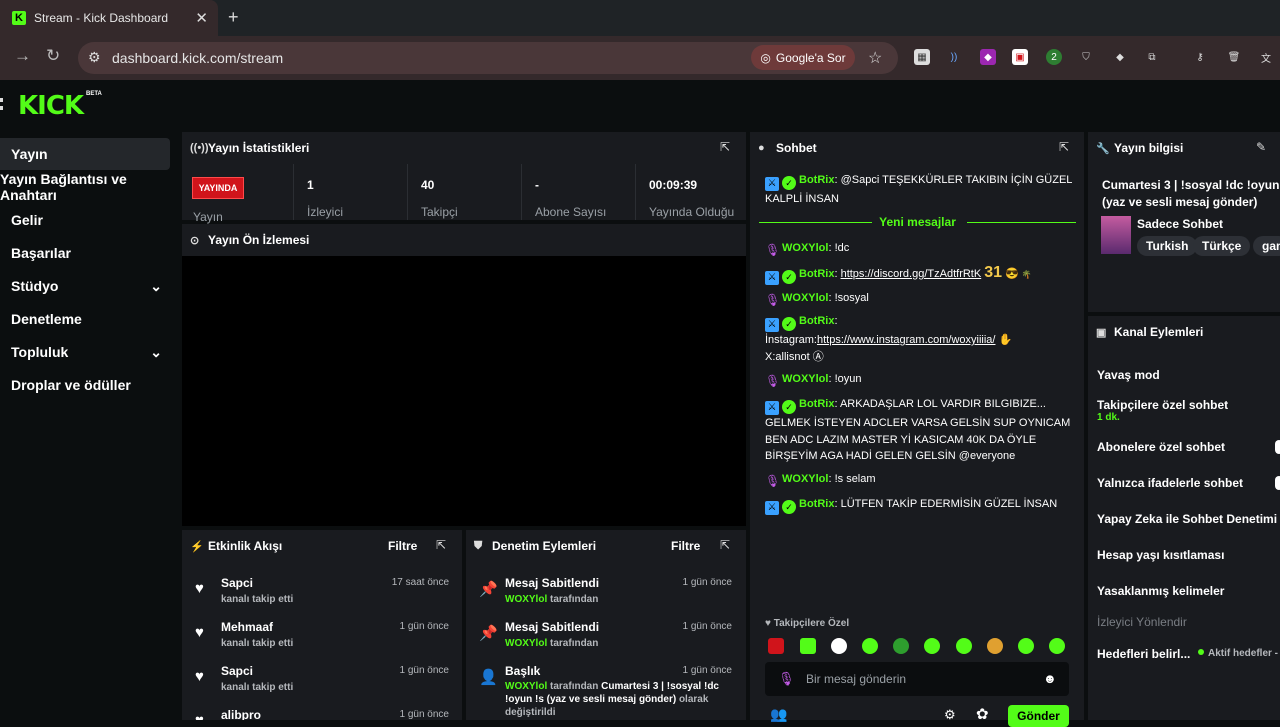 This screenshot has width=1280, height=727. I want to click on sidebar-item-yayin: Yayın, so click(85, 154).